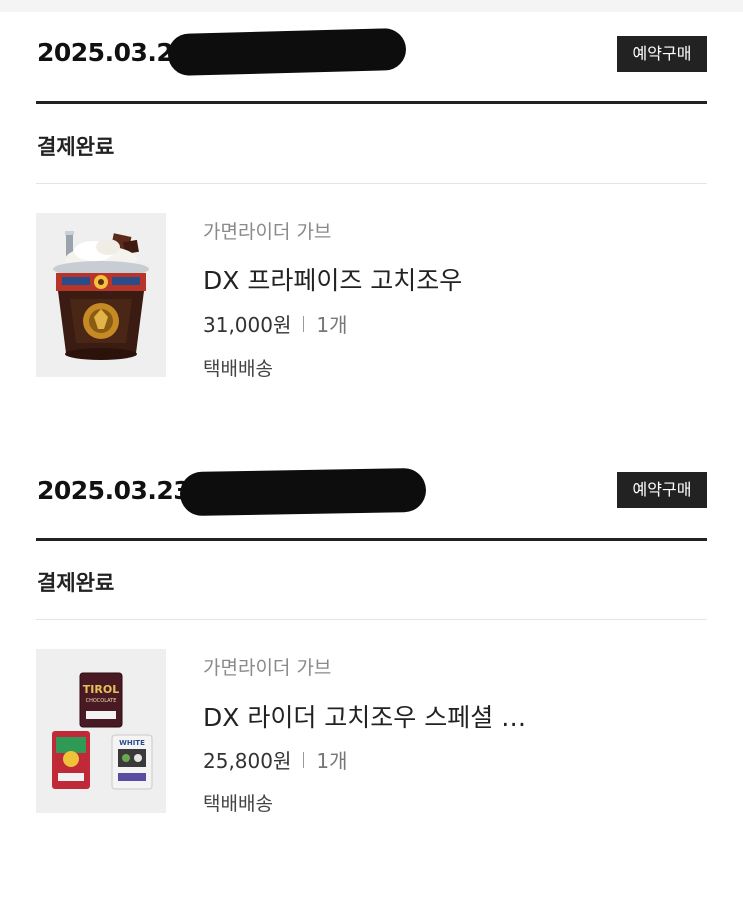  I want to click on svg-text: TIROL, so click(101, 689).